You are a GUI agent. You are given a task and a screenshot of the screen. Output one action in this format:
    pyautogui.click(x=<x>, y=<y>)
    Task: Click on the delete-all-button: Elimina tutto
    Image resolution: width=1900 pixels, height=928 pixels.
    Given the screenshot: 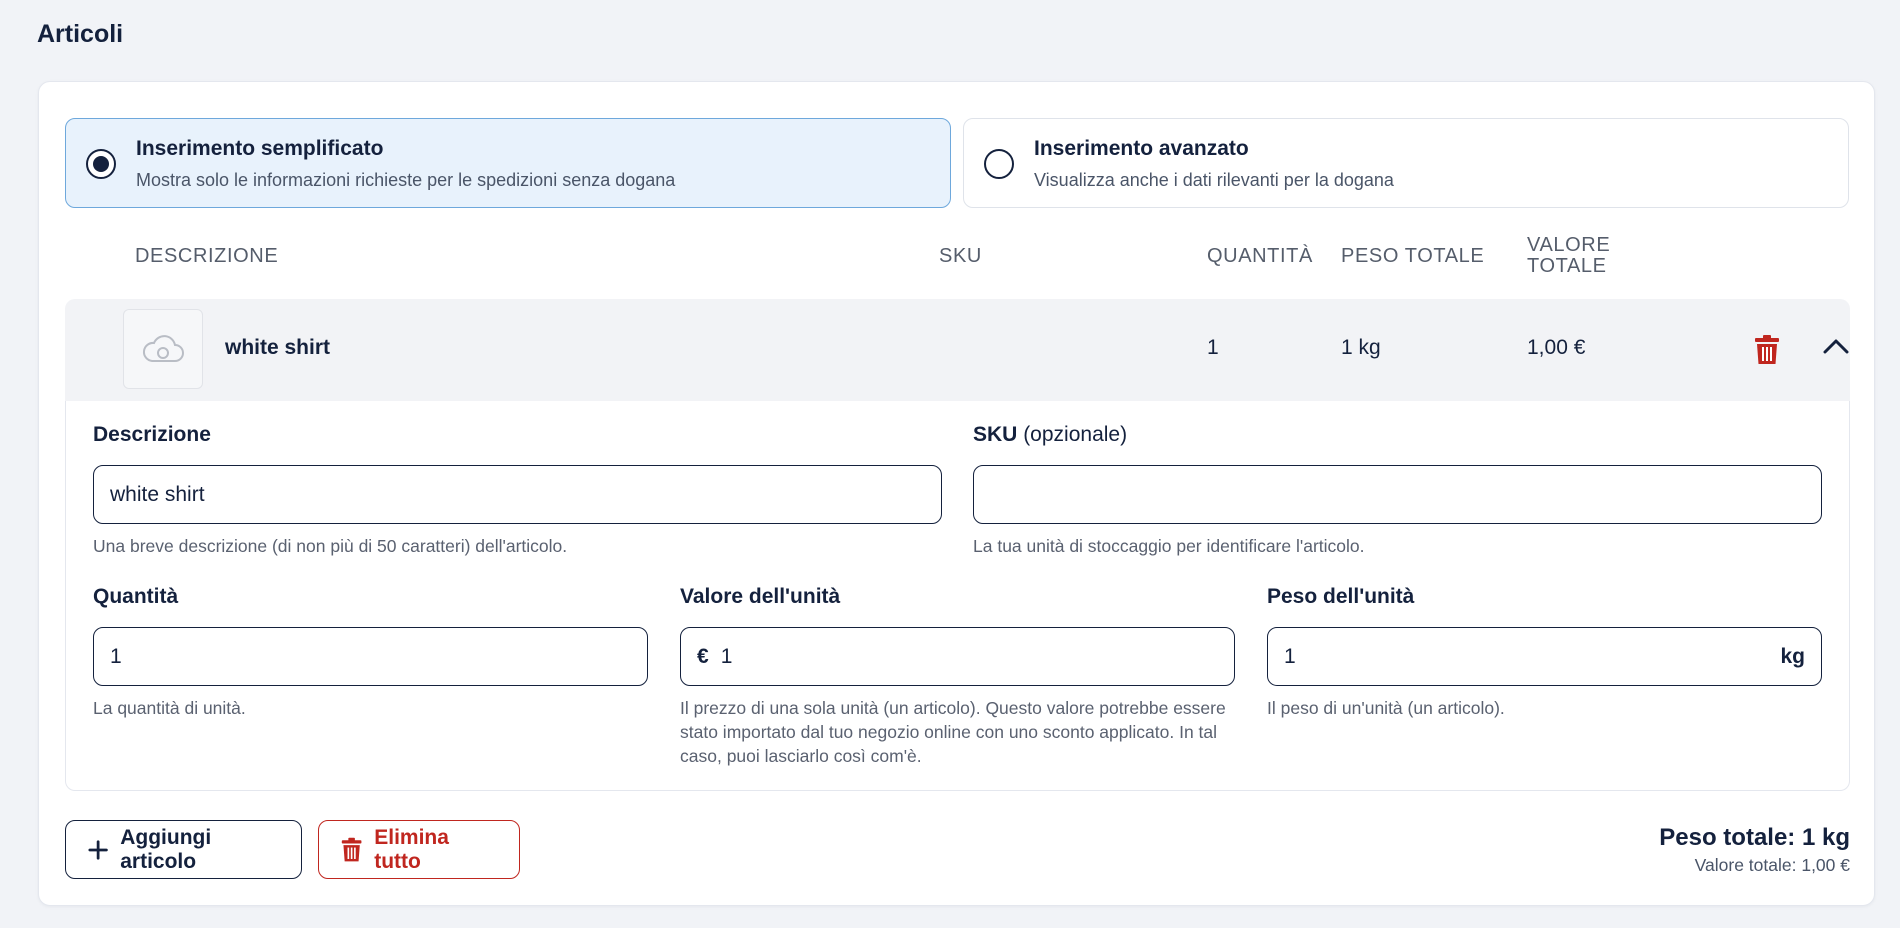 What is the action you would take?
    pyautogui.click(x=419, y=849)
    